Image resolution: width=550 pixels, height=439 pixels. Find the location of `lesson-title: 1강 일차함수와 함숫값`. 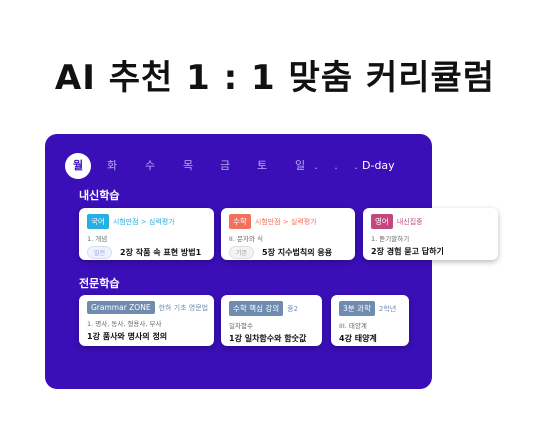

lesson-title: 1강 일차함수와 함숫값 is located at coordinates (268, 338).